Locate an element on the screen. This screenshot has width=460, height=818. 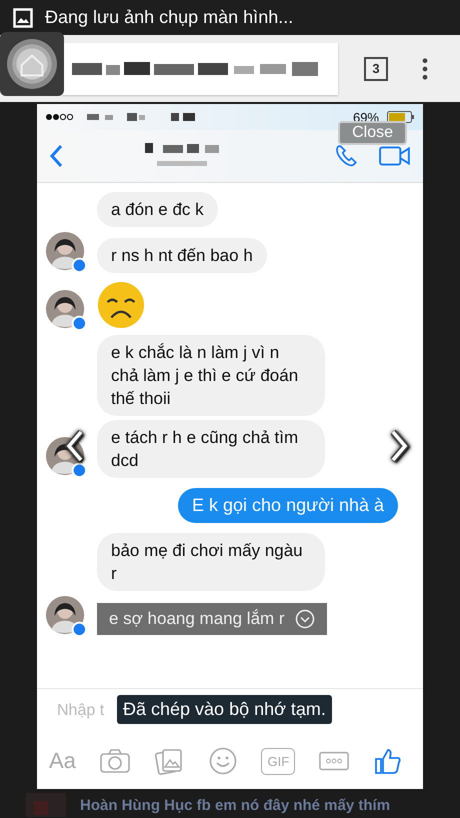
menu-icon is located at coordinates (425, 69).